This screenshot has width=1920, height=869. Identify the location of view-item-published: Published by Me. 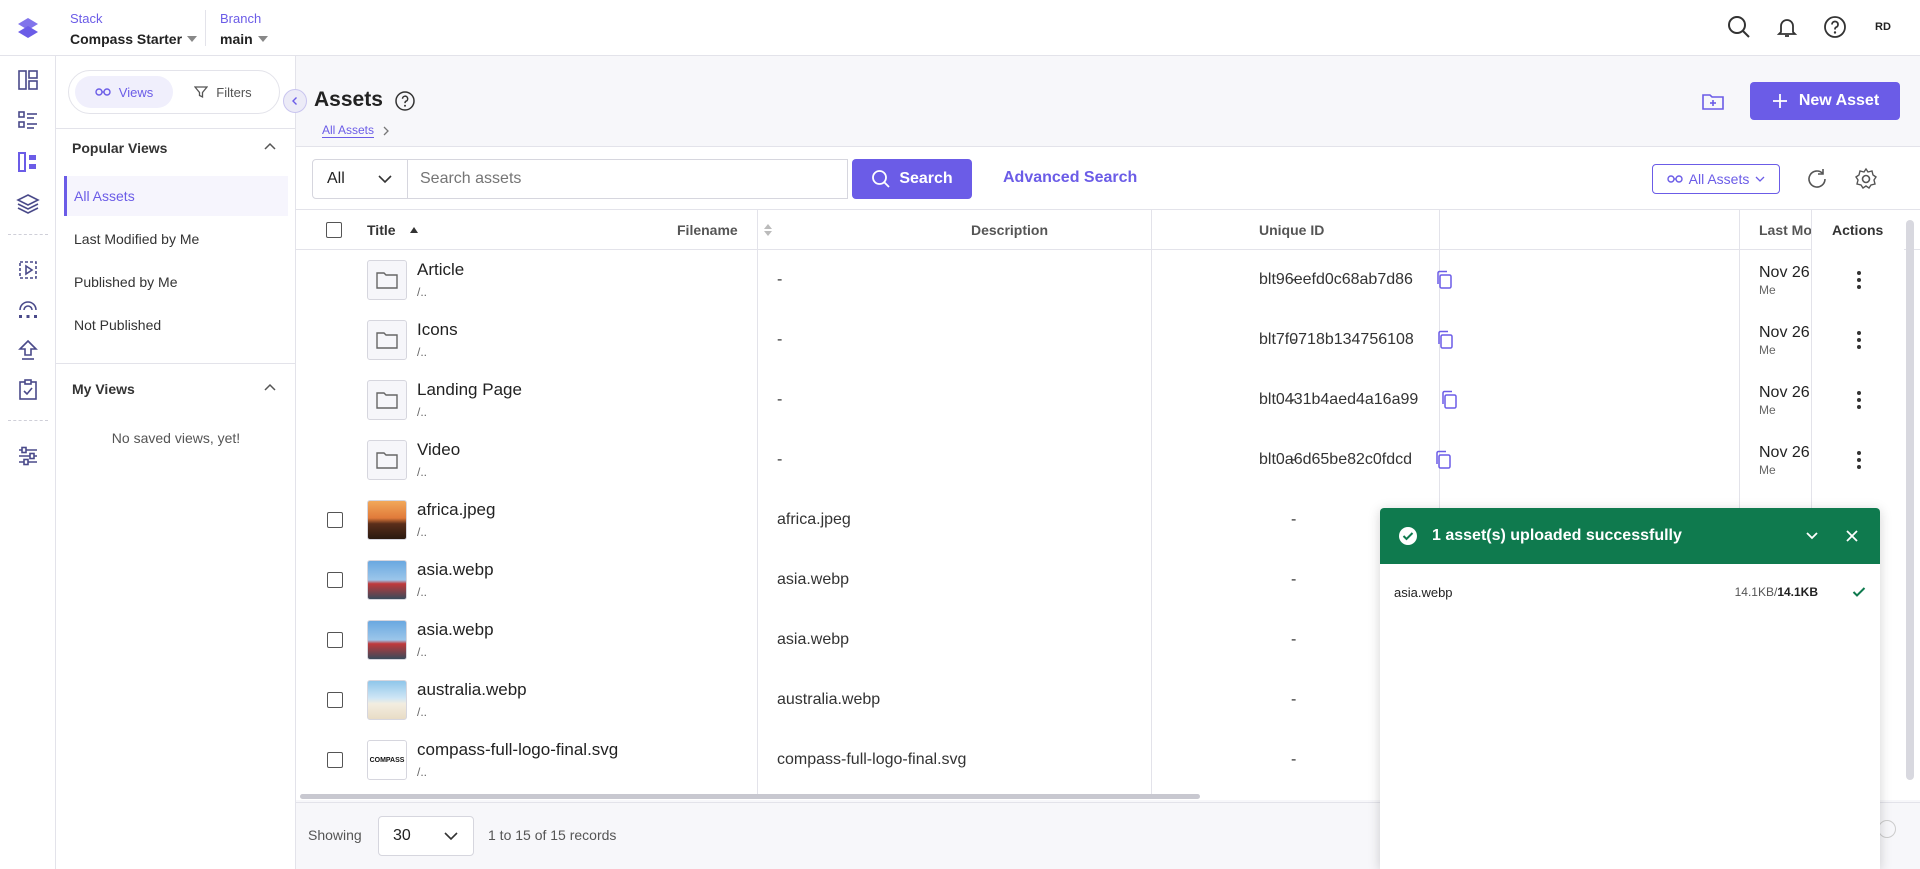
(176, 282).